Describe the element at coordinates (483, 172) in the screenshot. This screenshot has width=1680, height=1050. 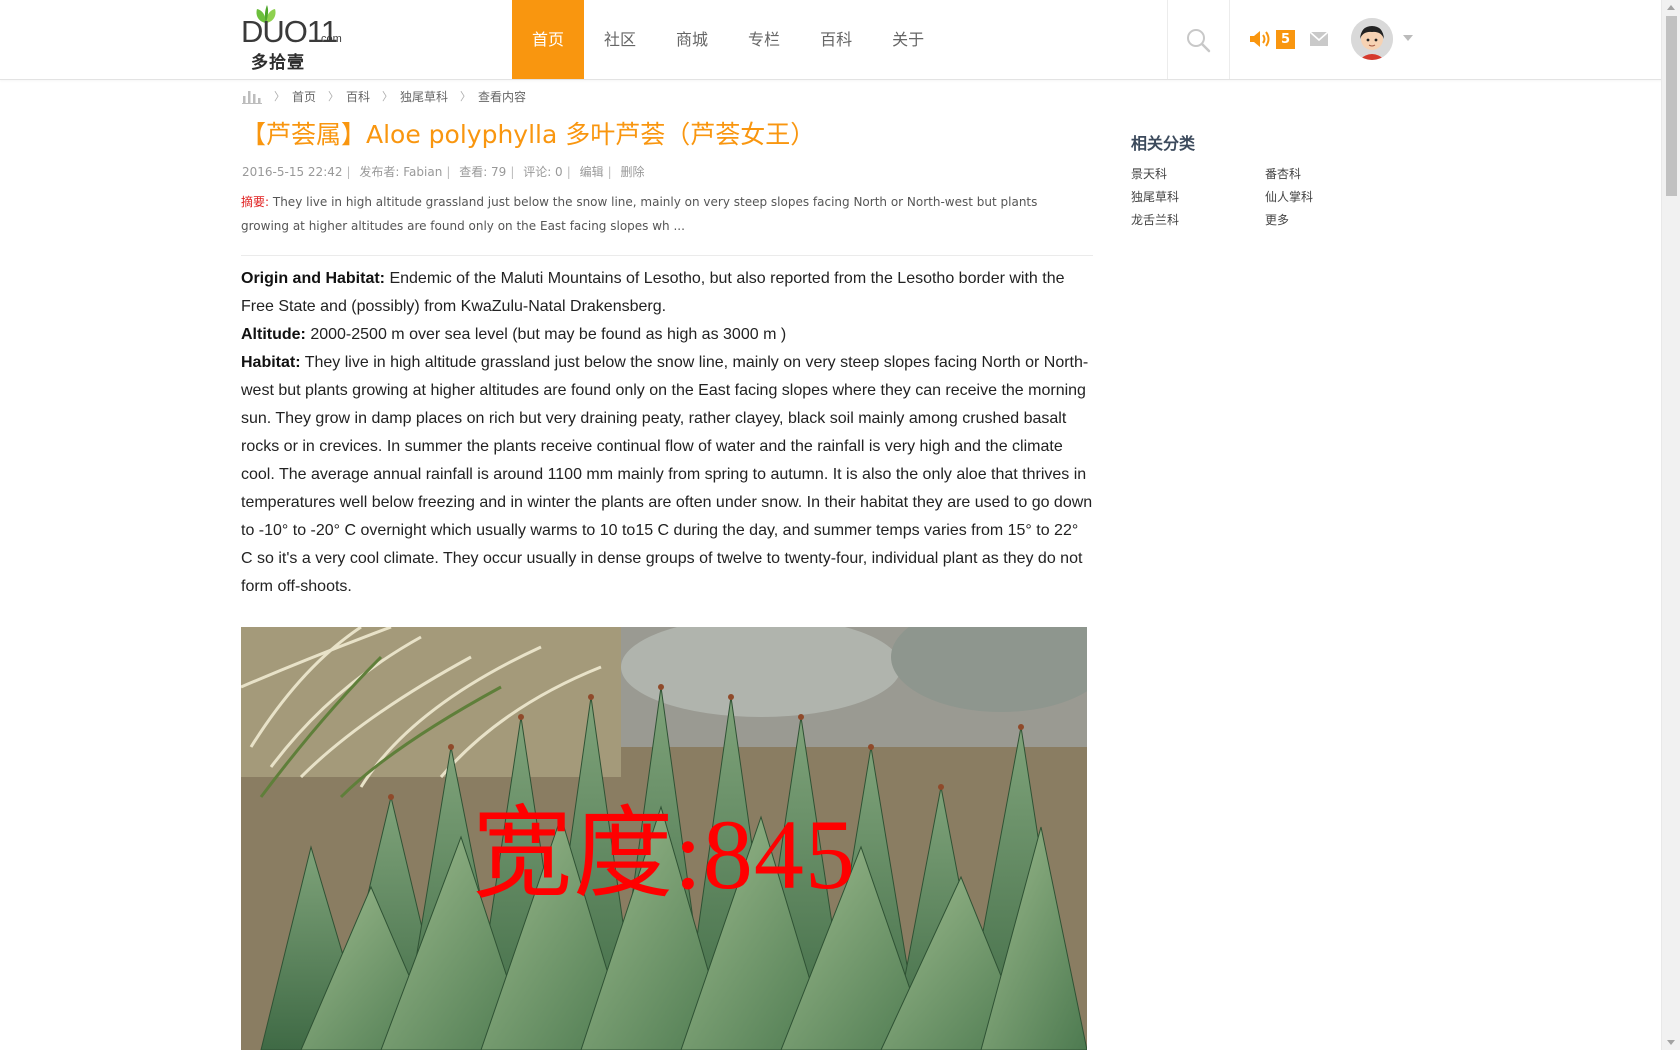
I see `view-count: 查看: 79` at that location.